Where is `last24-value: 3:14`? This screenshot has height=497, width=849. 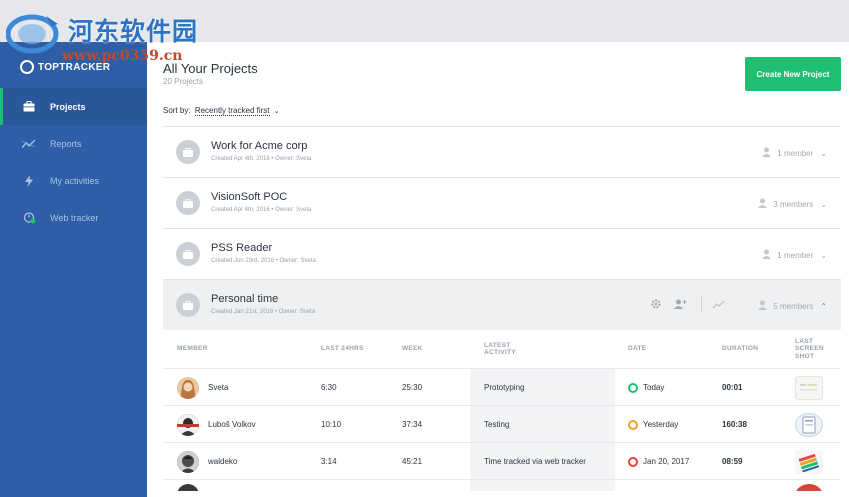
last24-value: 3:14 is located at coordinates (329, 461).